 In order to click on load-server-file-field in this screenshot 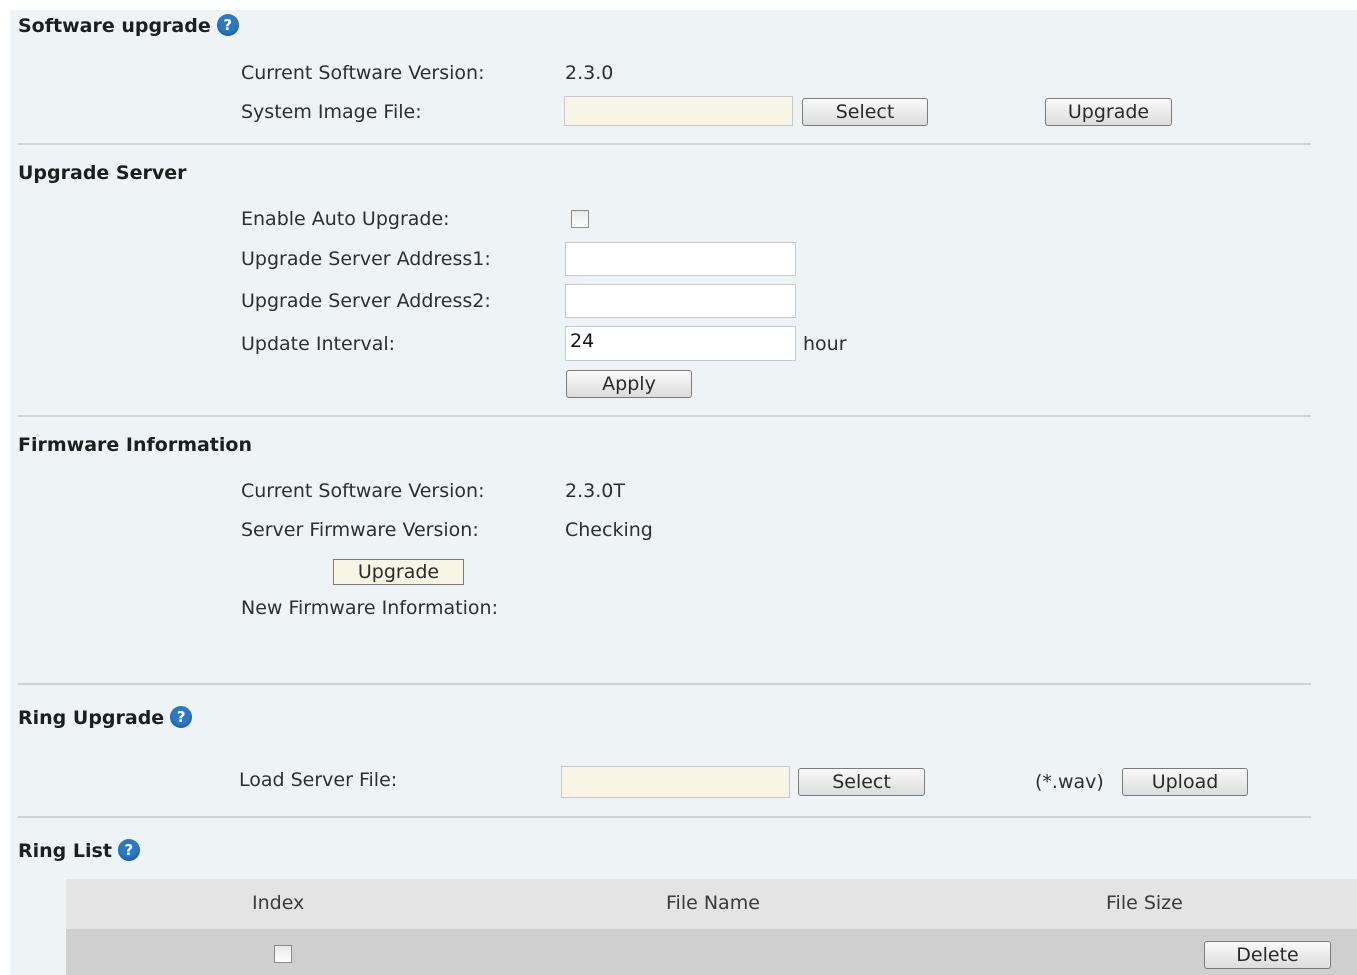, I will do `click(675, 782)`.